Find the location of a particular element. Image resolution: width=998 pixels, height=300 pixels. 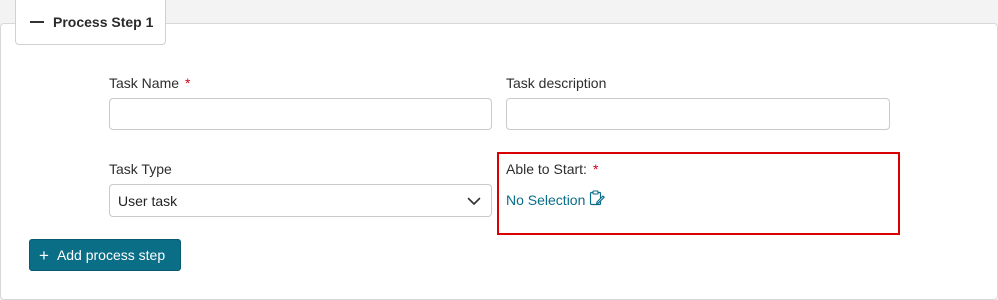

task-type-label: Task Type is located at coordinates (140, 169).